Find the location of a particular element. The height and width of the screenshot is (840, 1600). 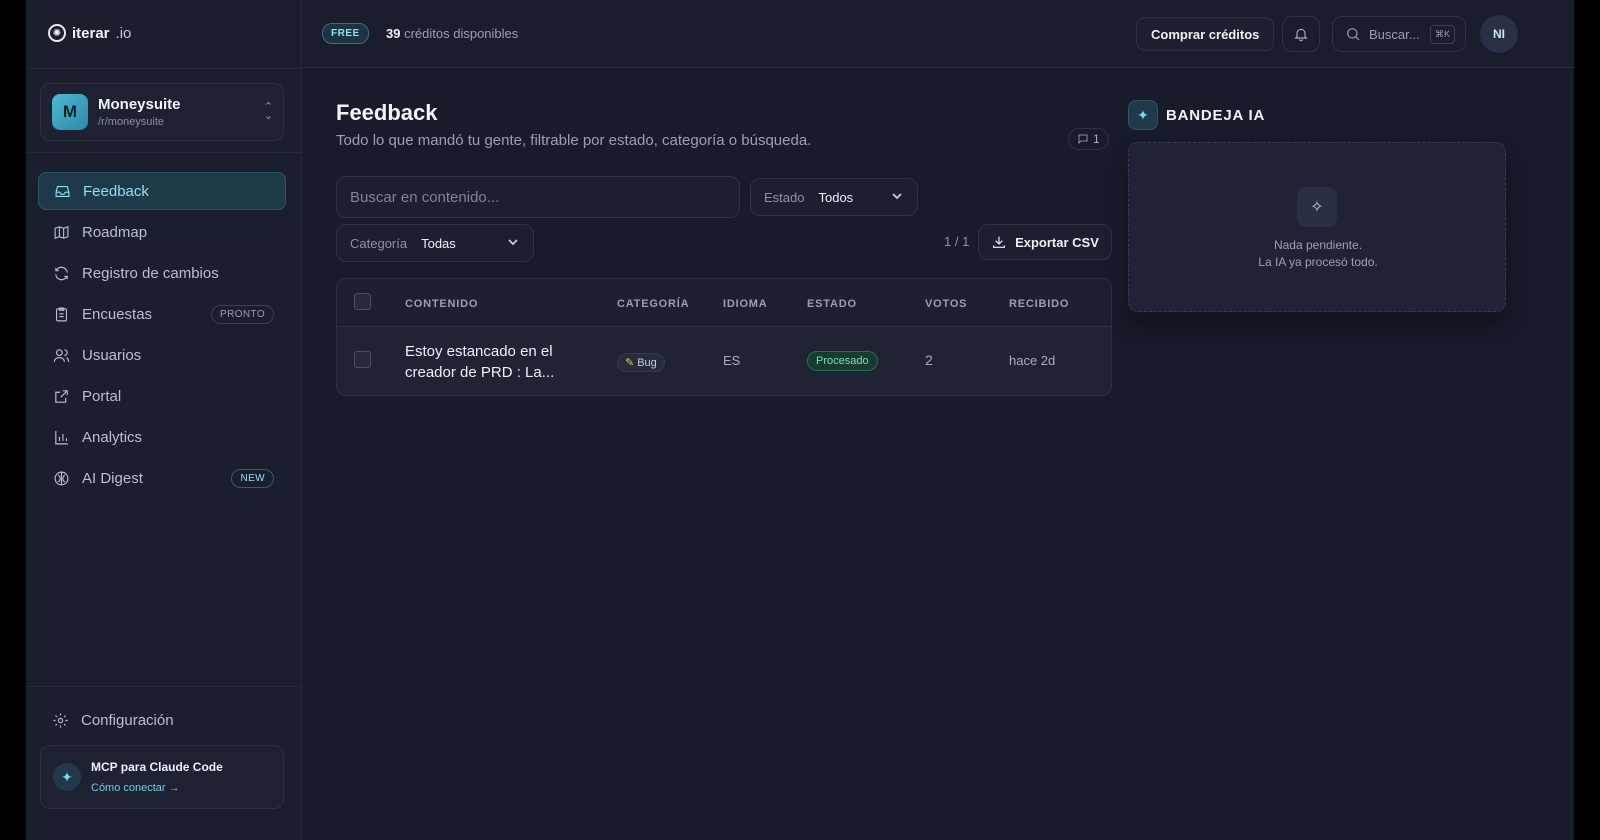

settings-link: Configuración is located at coordinates (113, 720).